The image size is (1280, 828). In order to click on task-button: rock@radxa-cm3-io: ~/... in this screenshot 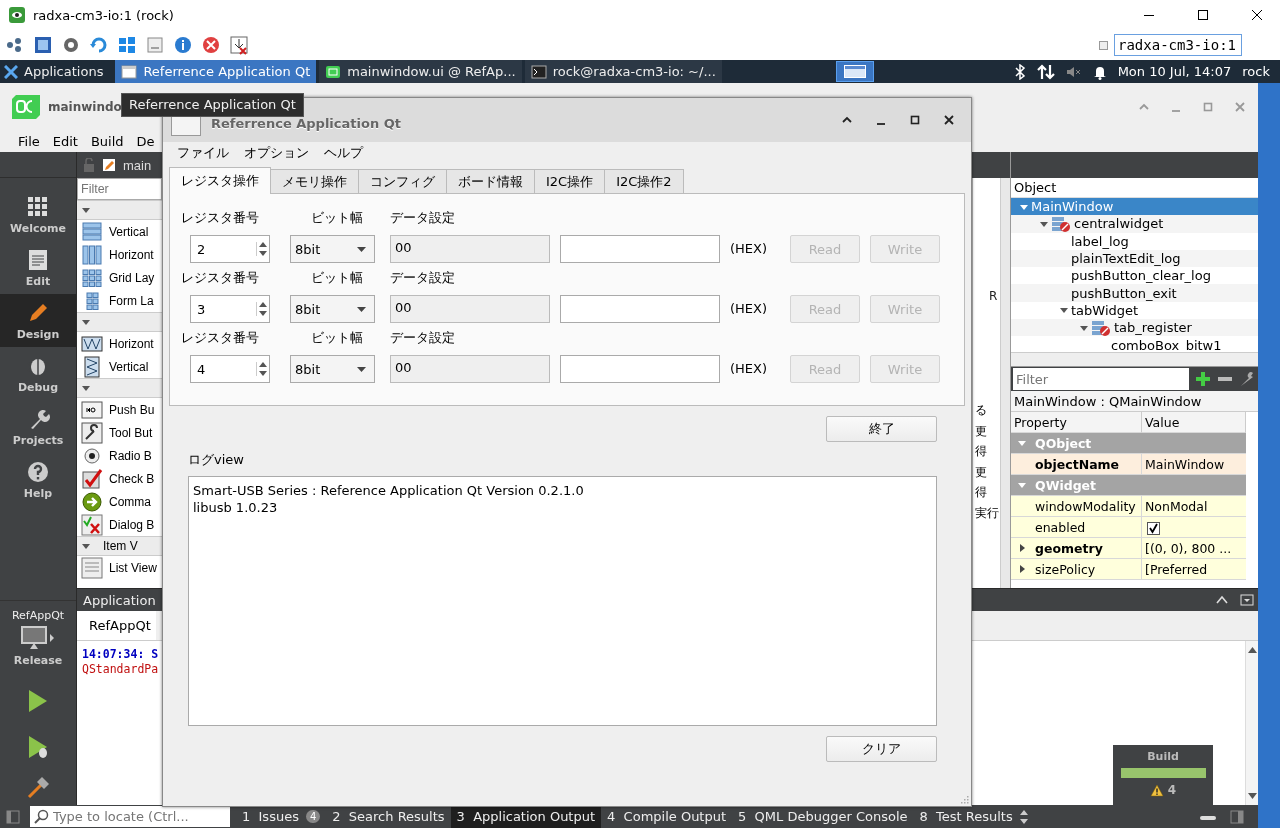, I will do `click(623, 71)`.